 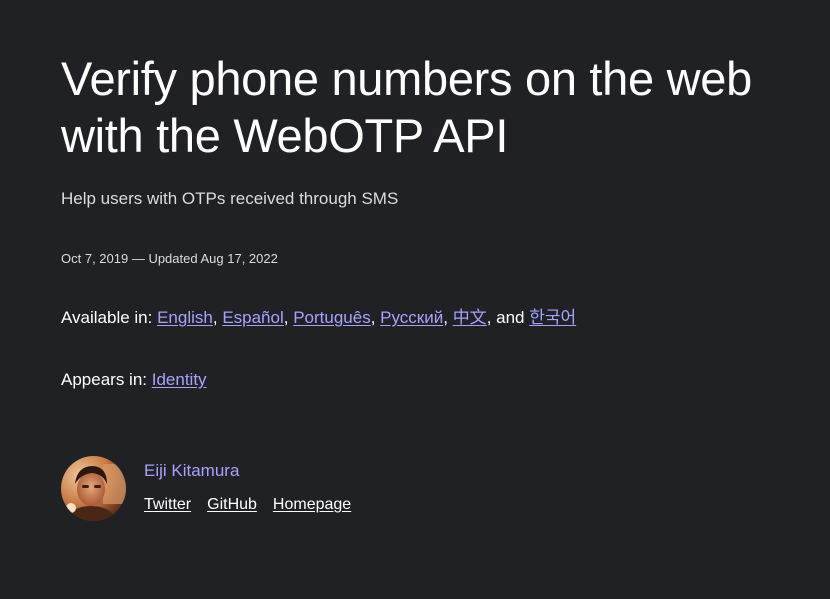 I want to click on language-separator-and: , and, so click(x=508, y=317).